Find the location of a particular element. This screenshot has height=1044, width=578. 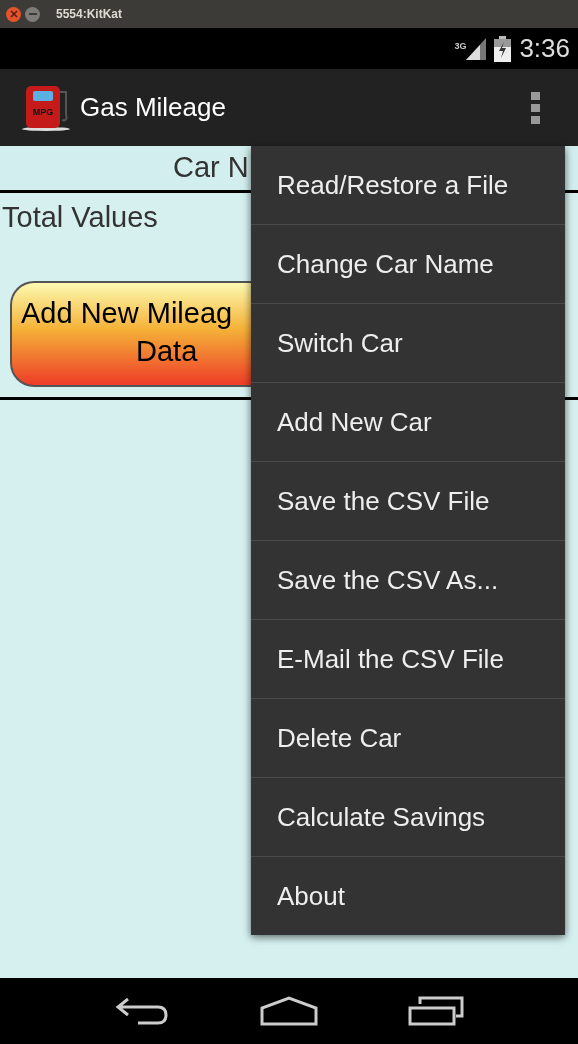

menu-item: About is located at coordinates (408, 896).